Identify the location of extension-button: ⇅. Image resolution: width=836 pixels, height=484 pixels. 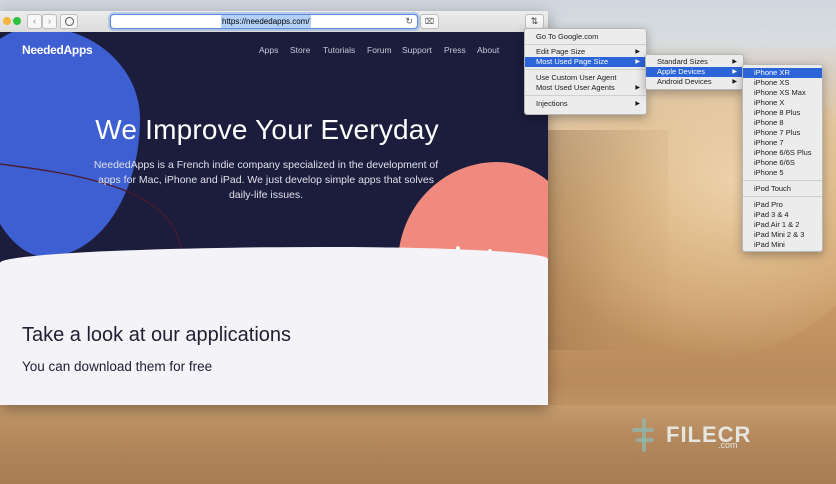
(534, 21).